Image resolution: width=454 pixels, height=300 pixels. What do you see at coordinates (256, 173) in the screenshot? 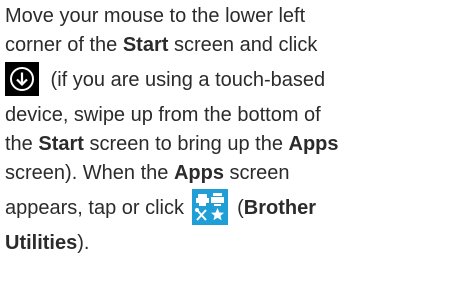
I see `text-run: screen` at bounding box center [256, 173].